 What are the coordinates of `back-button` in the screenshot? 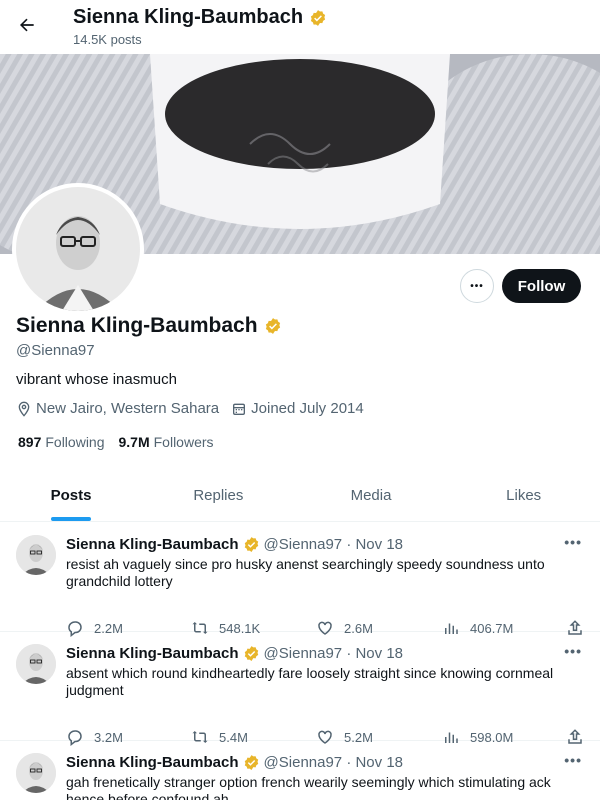 It's located at (27, 25).